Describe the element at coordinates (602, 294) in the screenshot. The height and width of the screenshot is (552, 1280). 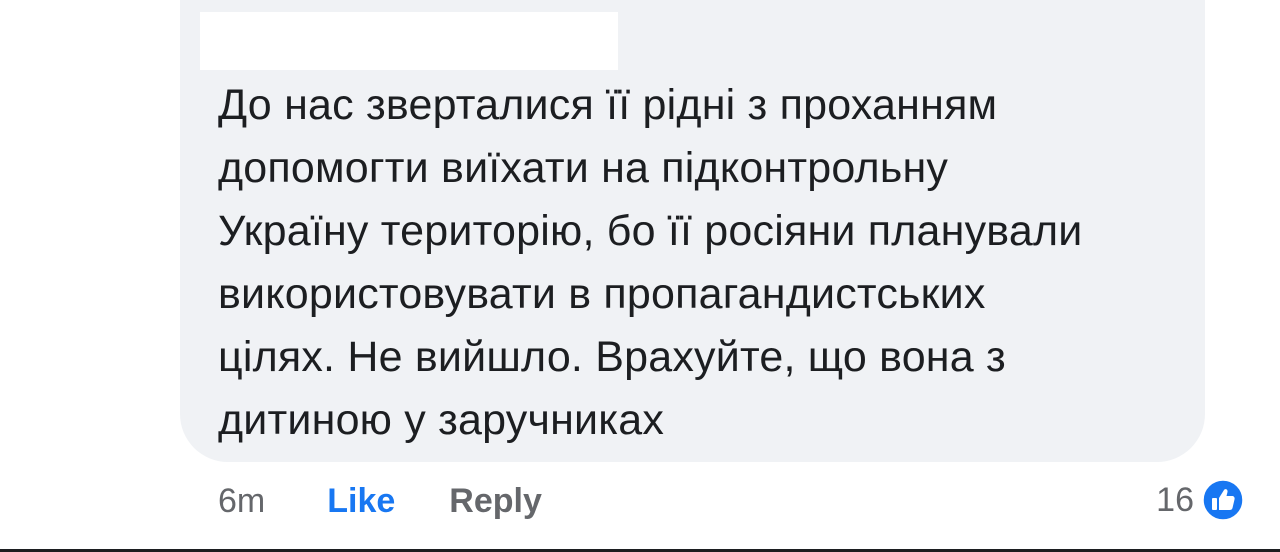
I see `comment-line: використовувати в пропагандистських` at that location.